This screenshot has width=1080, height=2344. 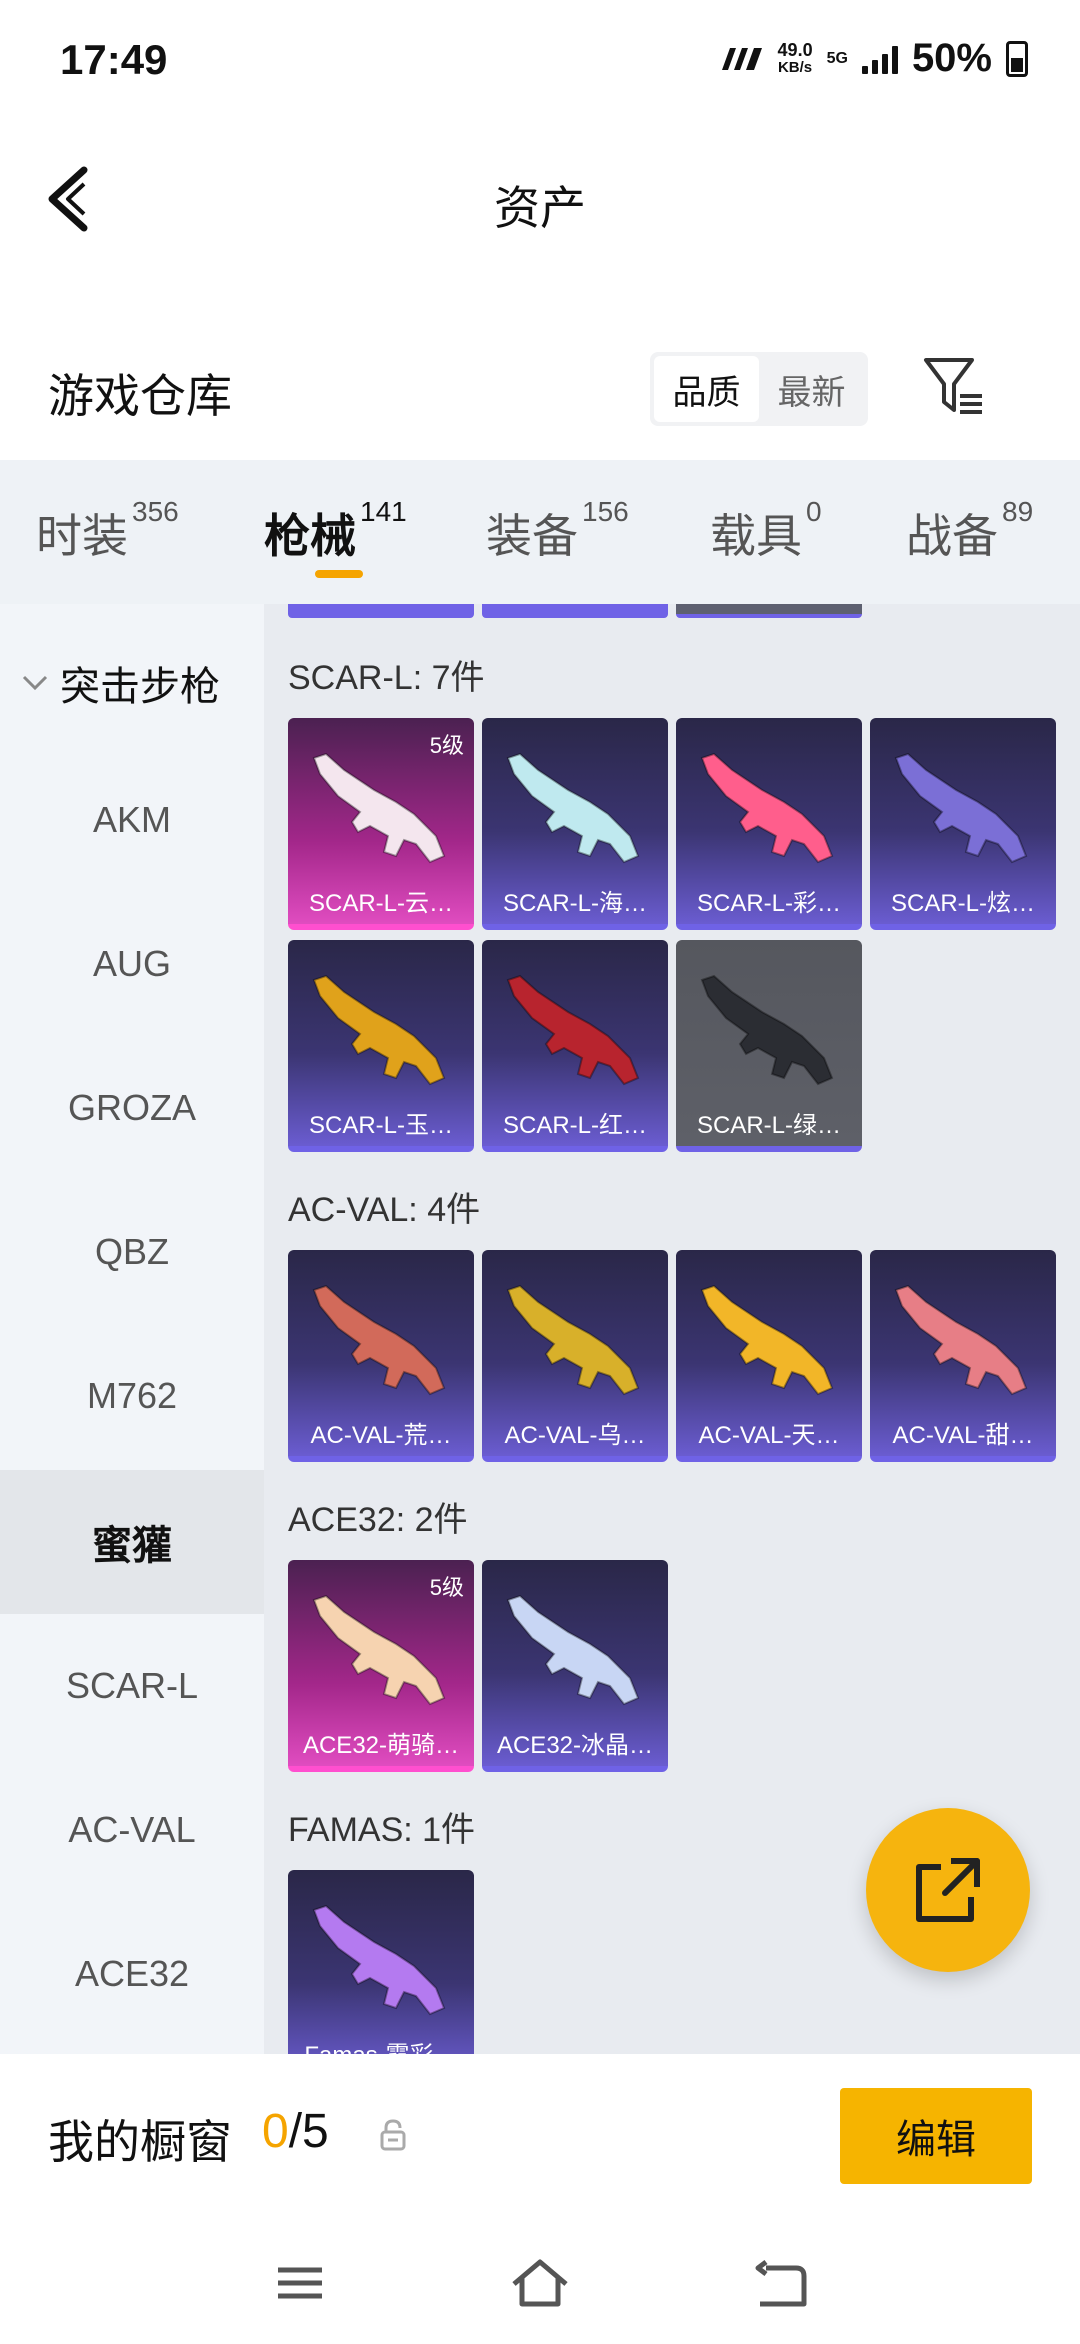 I want to click on sidebar-item-ac-val: AC-VAL, so click(x=132, y=1830).